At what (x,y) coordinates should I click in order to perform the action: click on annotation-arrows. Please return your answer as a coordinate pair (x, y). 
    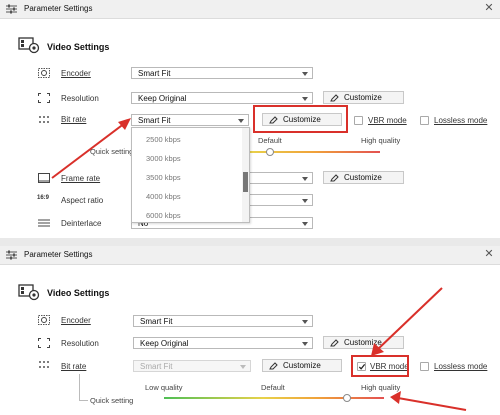
    Looking at the image, I should click on (419, 349).